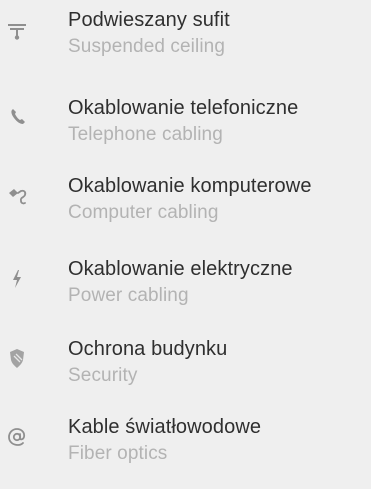 Image resolution: width=371 pixels, height=489 pixels. I want to click on service-title: Ochrona budynku, so click(148, 349).